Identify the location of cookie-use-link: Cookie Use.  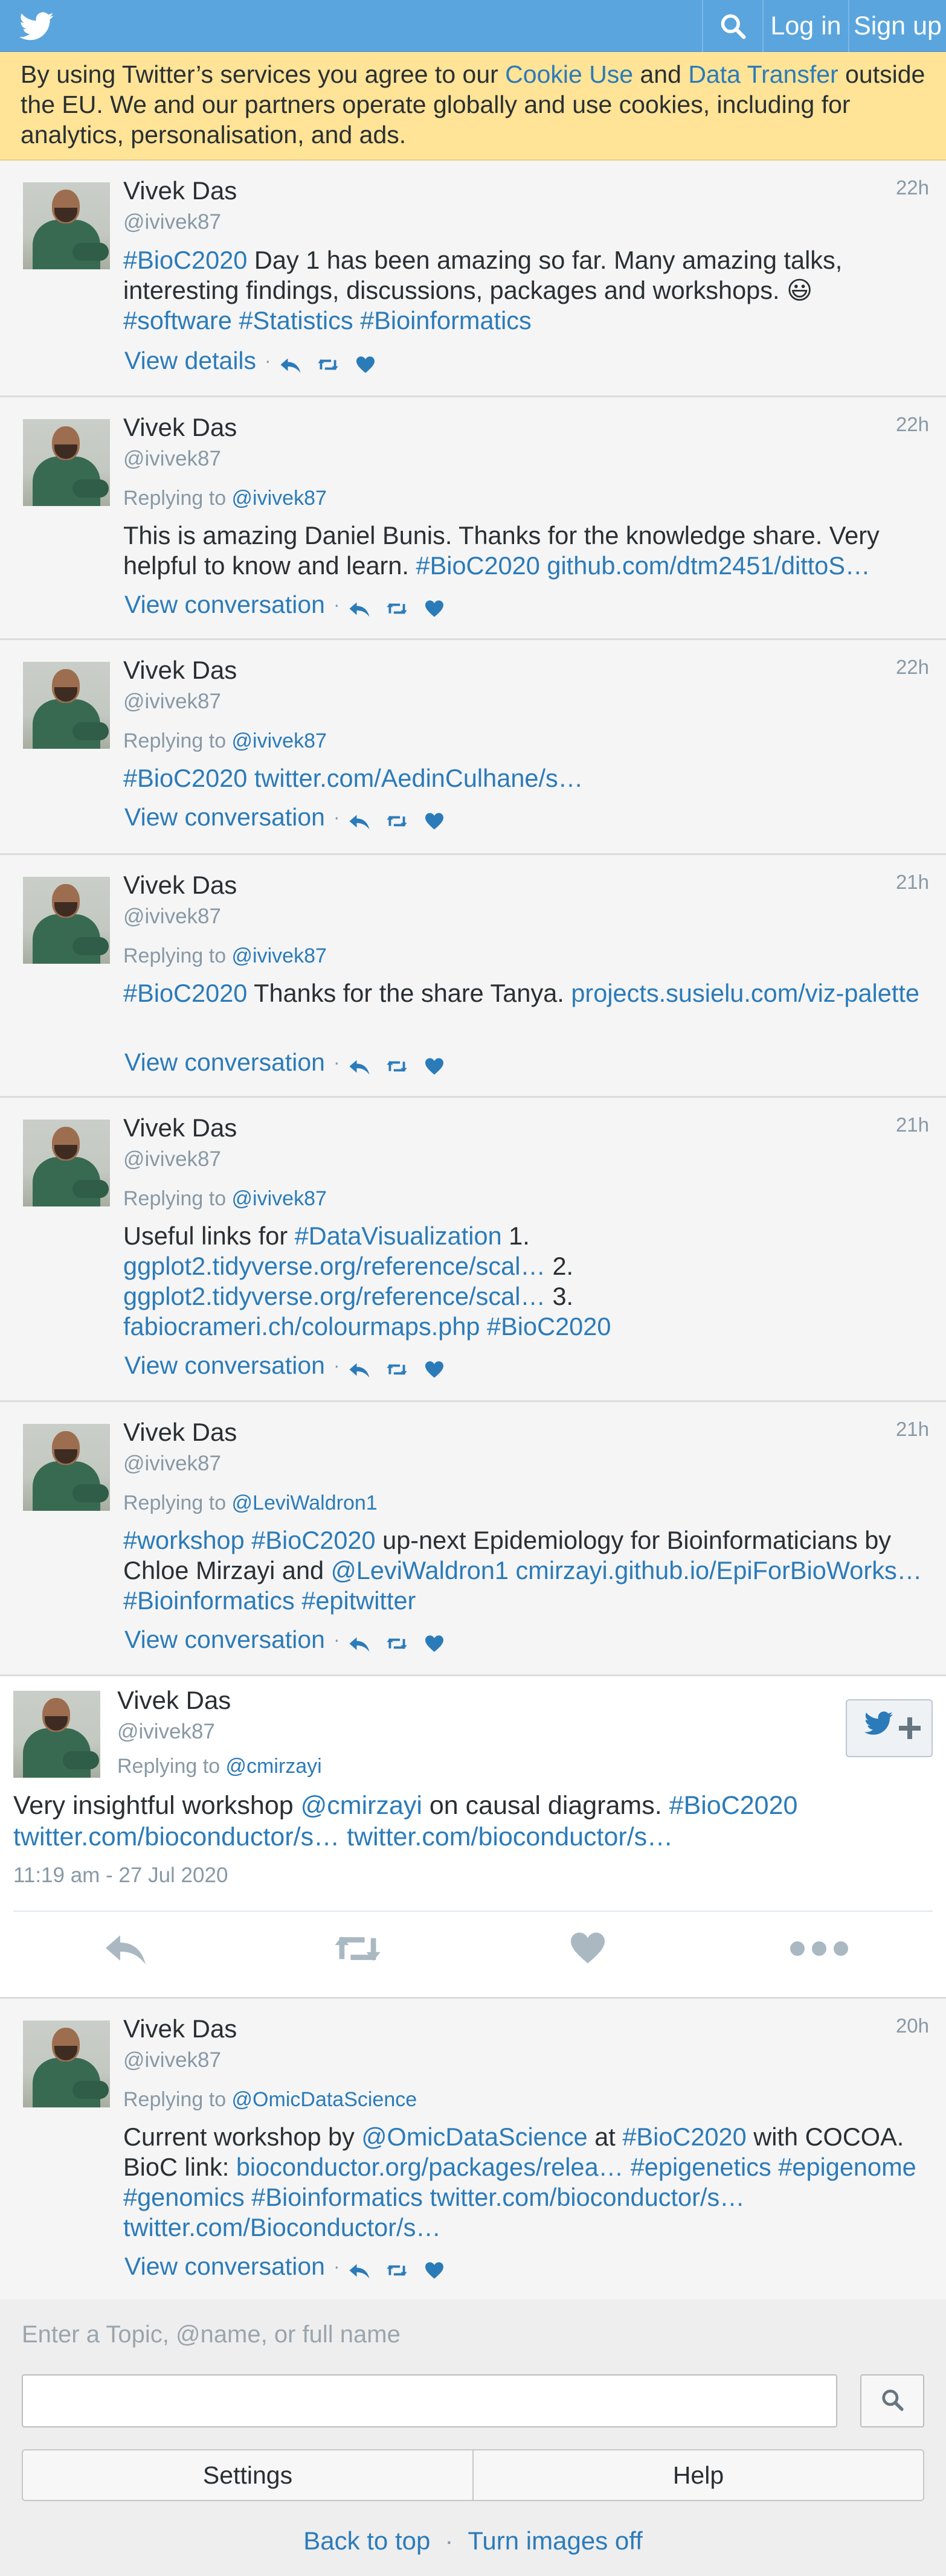
(569, 74).